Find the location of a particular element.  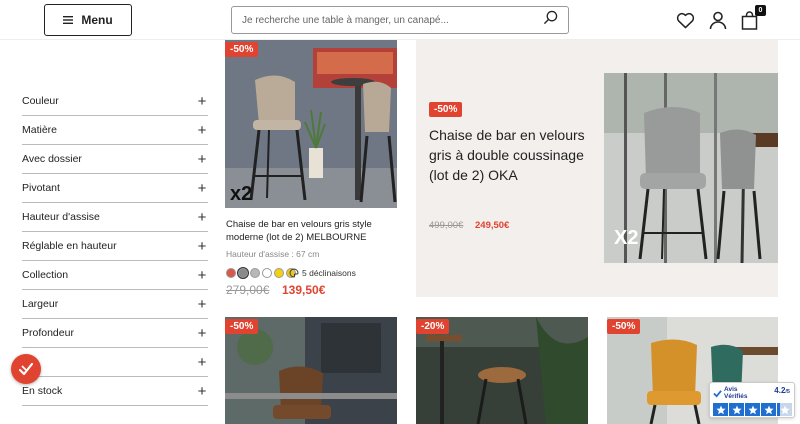

product-image-melbourne: -50% x2 is located at coordinates (311, 124).